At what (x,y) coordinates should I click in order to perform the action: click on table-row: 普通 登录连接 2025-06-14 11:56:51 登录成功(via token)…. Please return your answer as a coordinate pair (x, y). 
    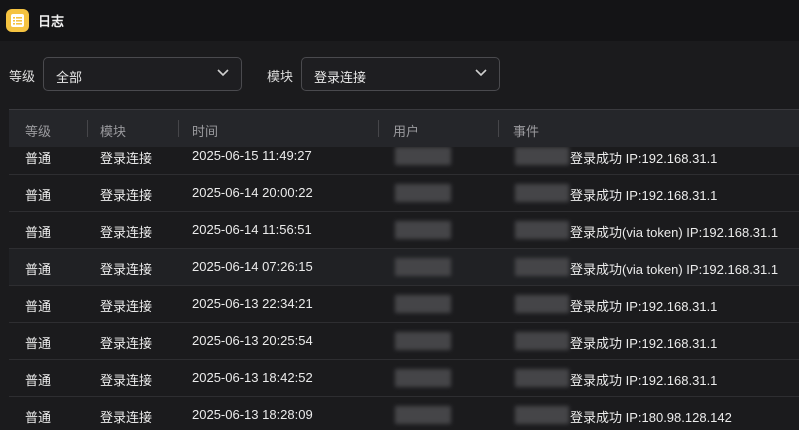
    Looking at the image, I should click on (404, 230).